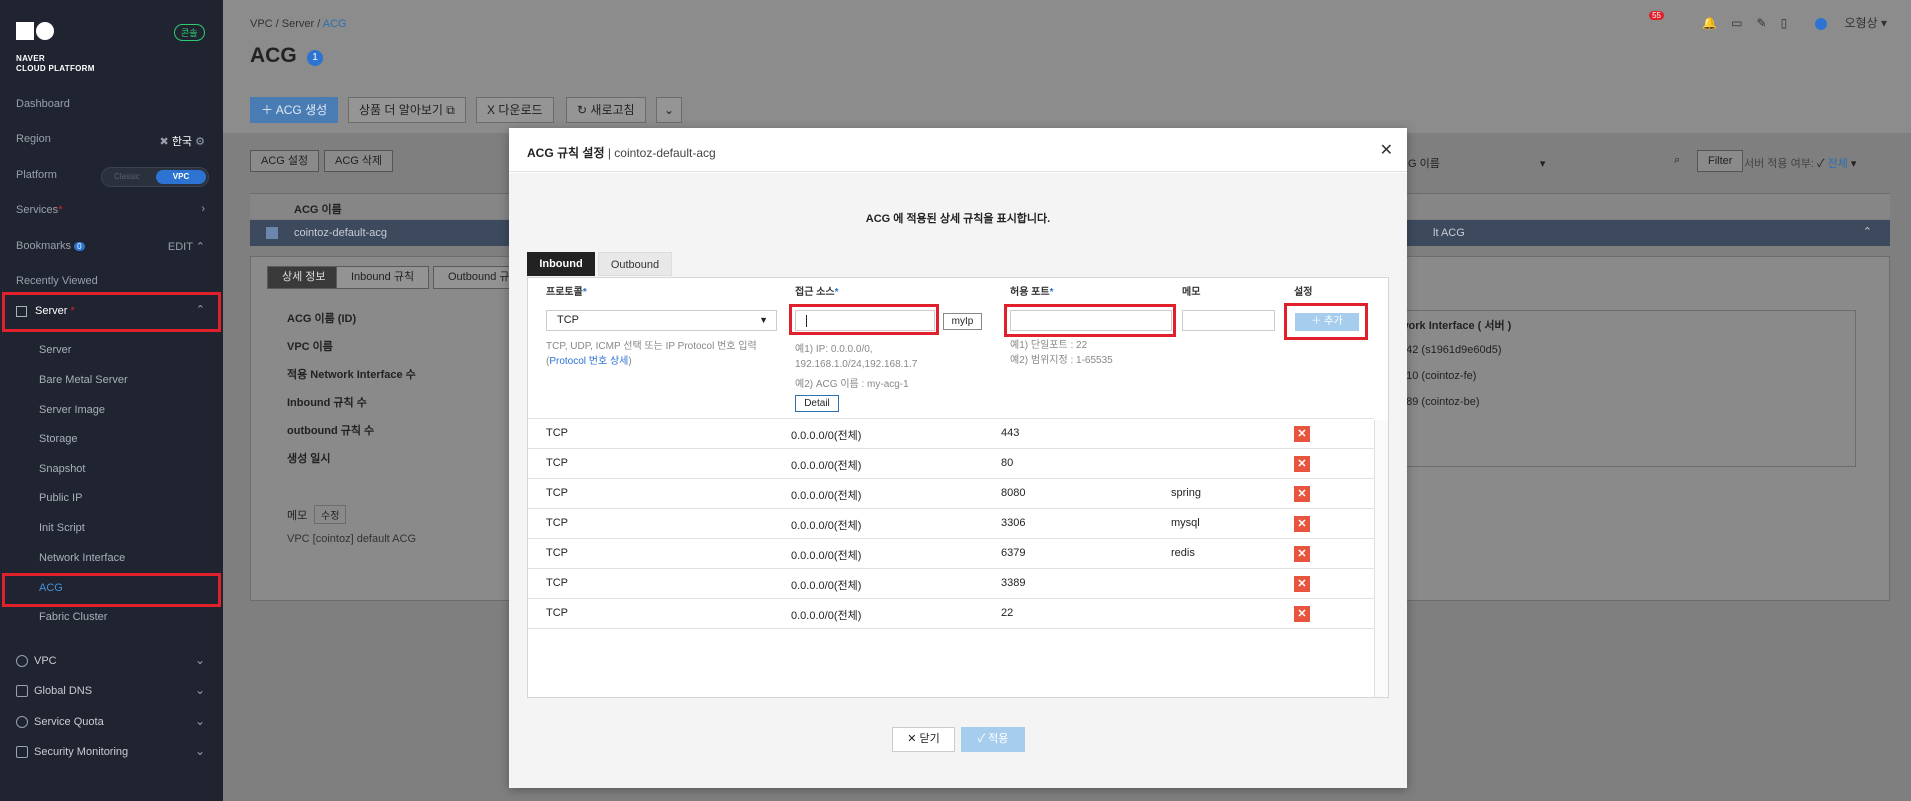 The image size is (1911, 801). I want to click on ni-row: 142 (s1961d9e60d5), so click(1451, 350).